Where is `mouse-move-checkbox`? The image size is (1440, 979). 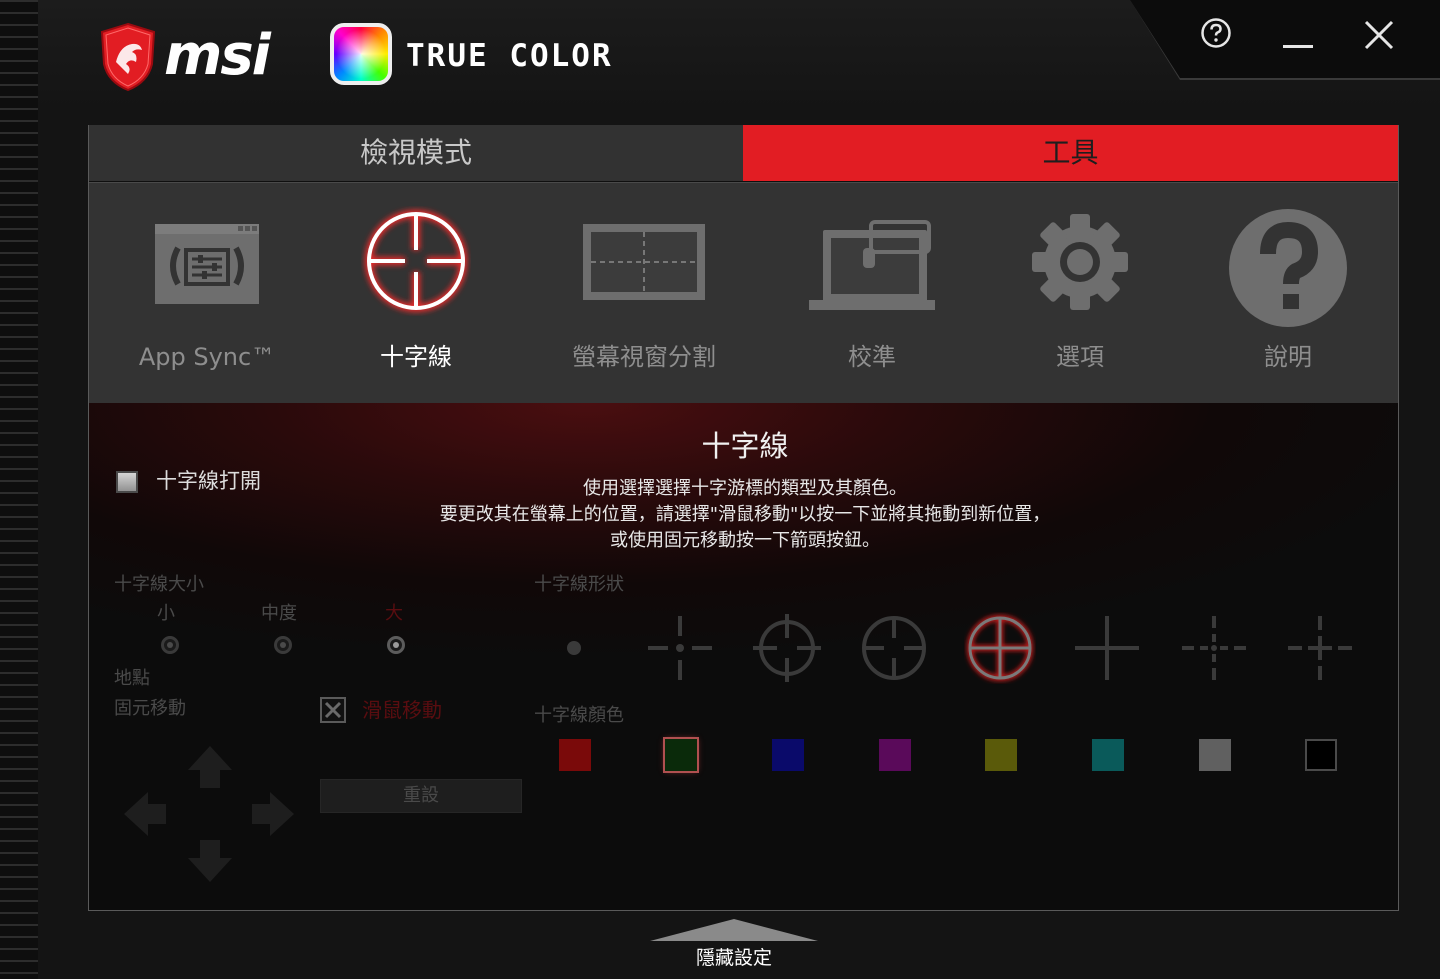 mouse-move-checkbox is located at coordinates (333, 710).